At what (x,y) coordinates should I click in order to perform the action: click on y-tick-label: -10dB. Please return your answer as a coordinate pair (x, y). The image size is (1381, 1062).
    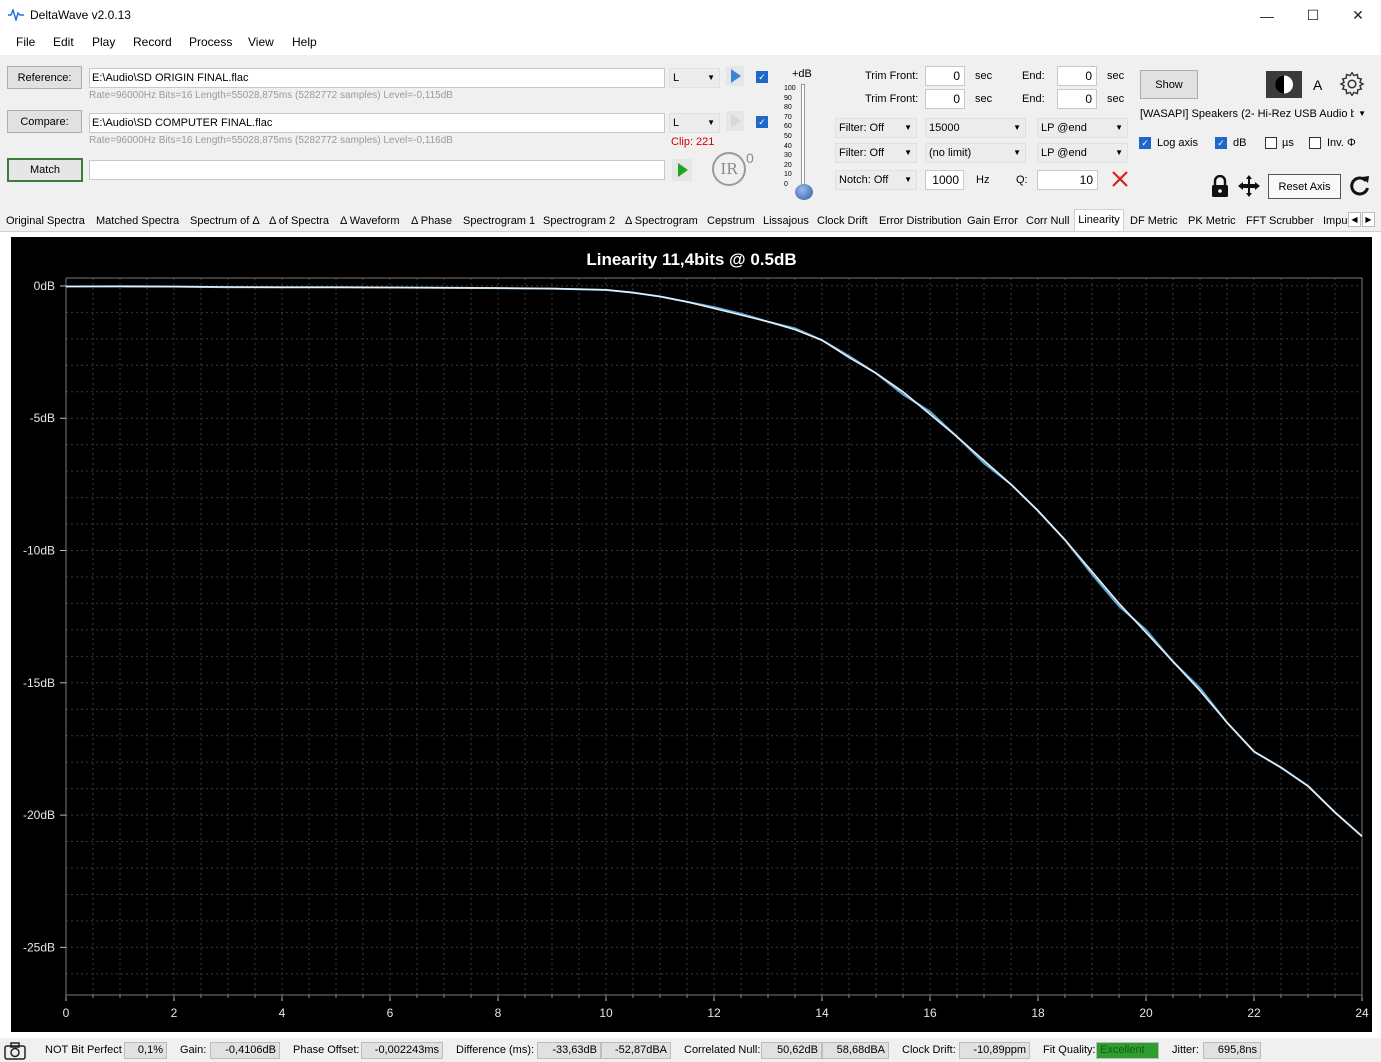
    Looking at the image, I should click on (39, 551).